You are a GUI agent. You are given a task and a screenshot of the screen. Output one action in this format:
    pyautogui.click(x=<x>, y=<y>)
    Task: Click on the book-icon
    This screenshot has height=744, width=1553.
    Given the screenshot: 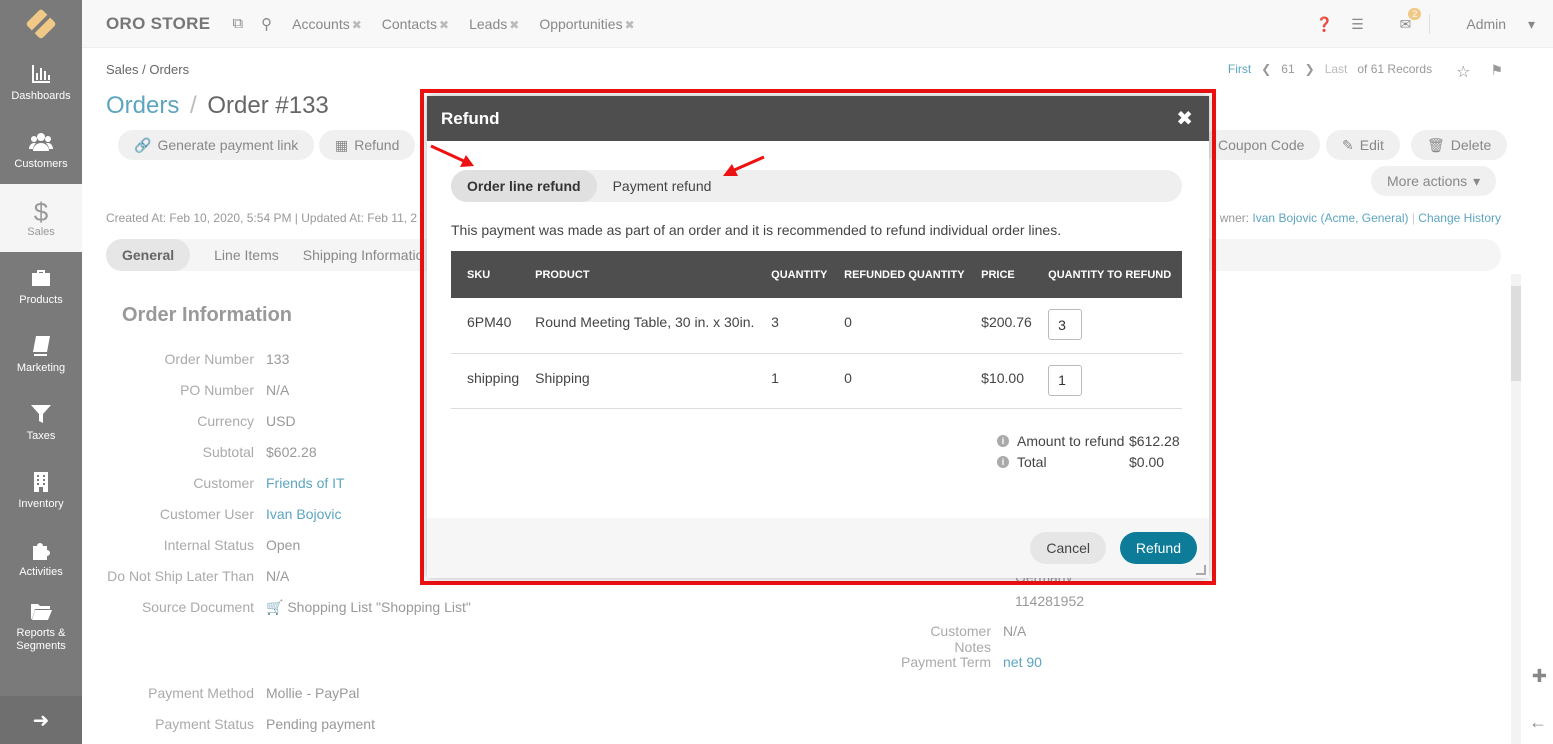 What is the action you would take?
    pyautogui.click(x=41, y=348)
    